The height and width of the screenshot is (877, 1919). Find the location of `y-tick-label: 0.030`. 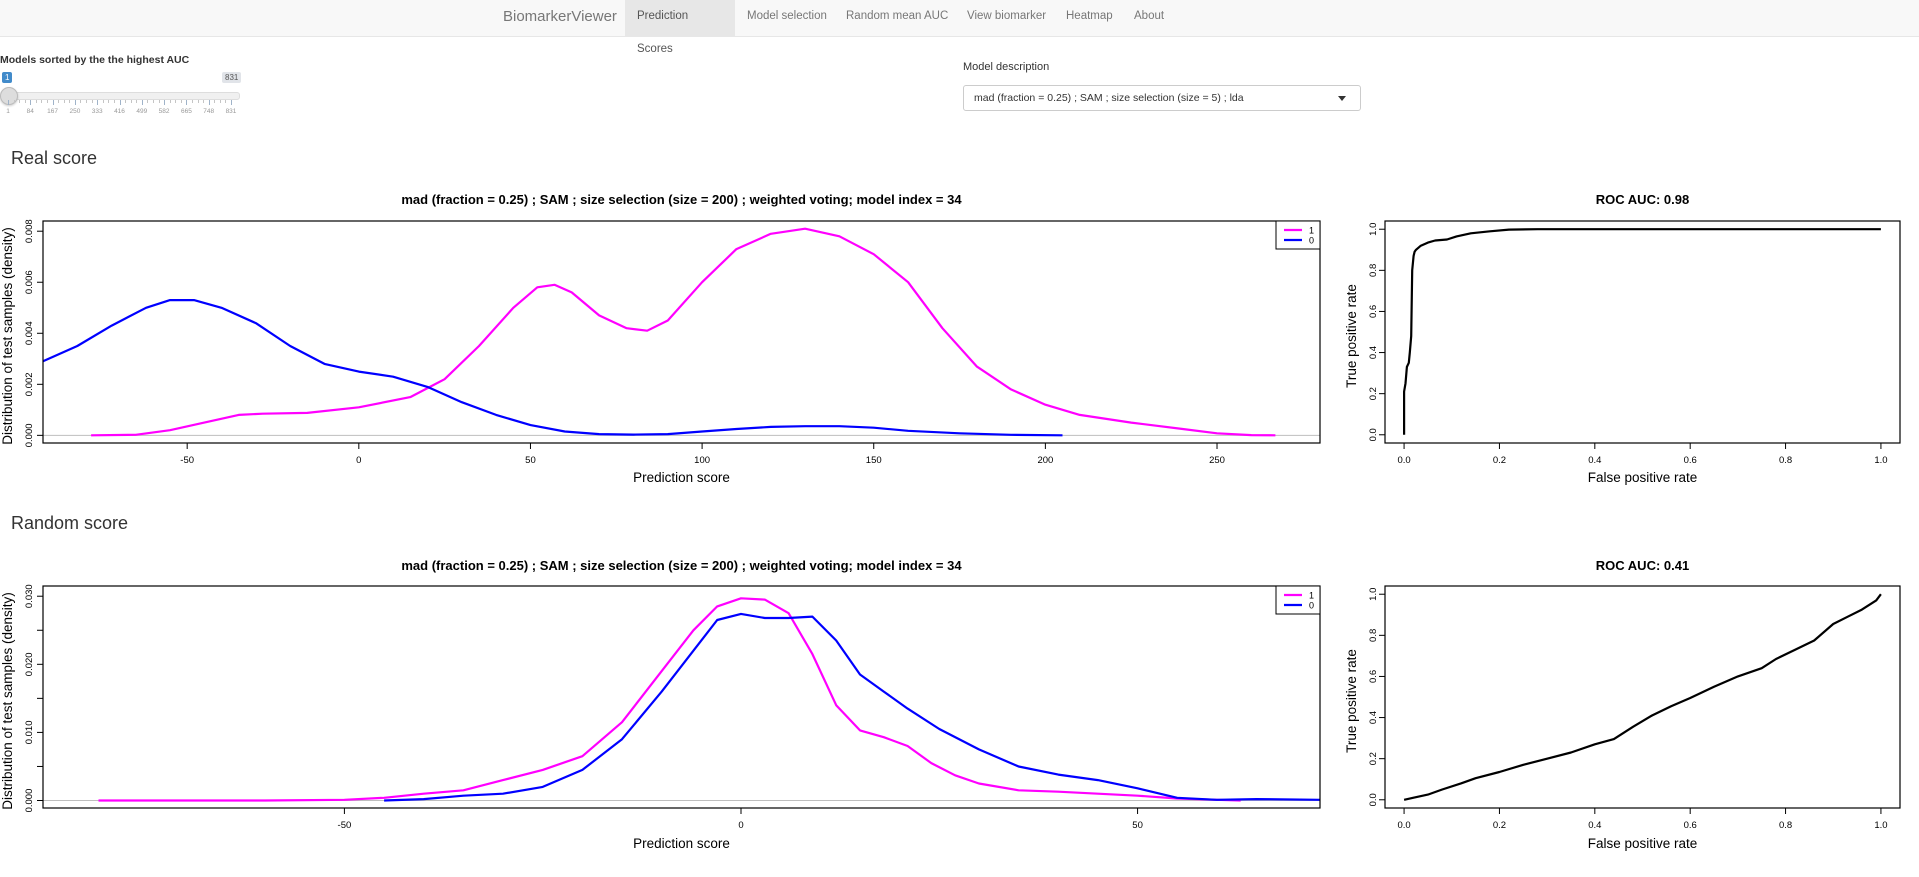

y-tick-label: 0.030 is located at coordinates (29, 596).